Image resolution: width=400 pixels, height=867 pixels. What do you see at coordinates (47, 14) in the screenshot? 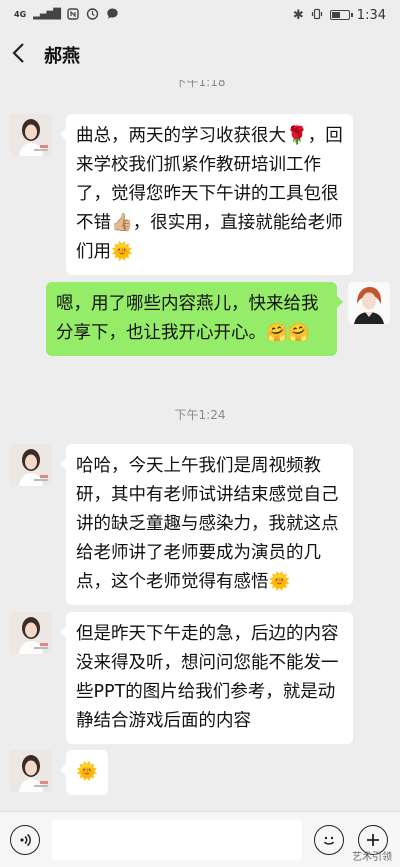
I see `signal-icon: ▂▄▆█` at bounding box center [47, 14].